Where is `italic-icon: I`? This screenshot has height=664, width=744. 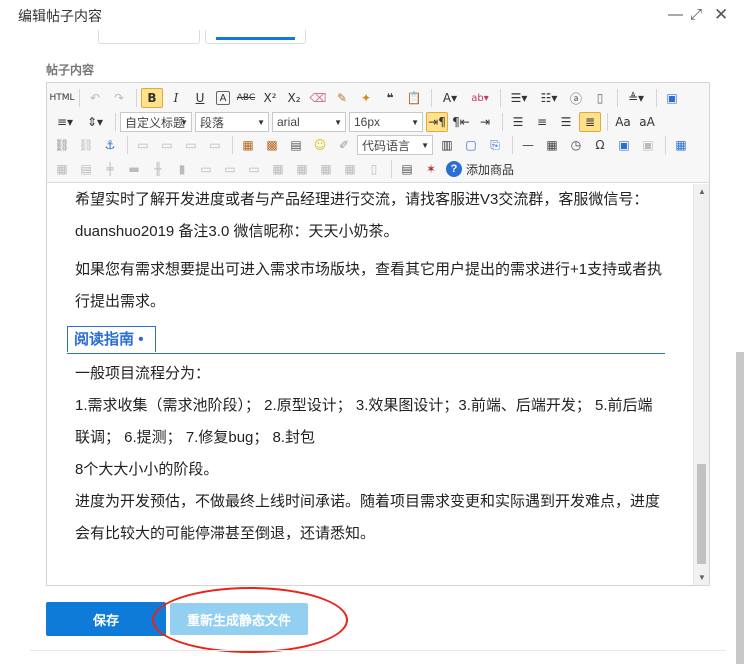
italic-icon: I is located at coordinates (176, 98).